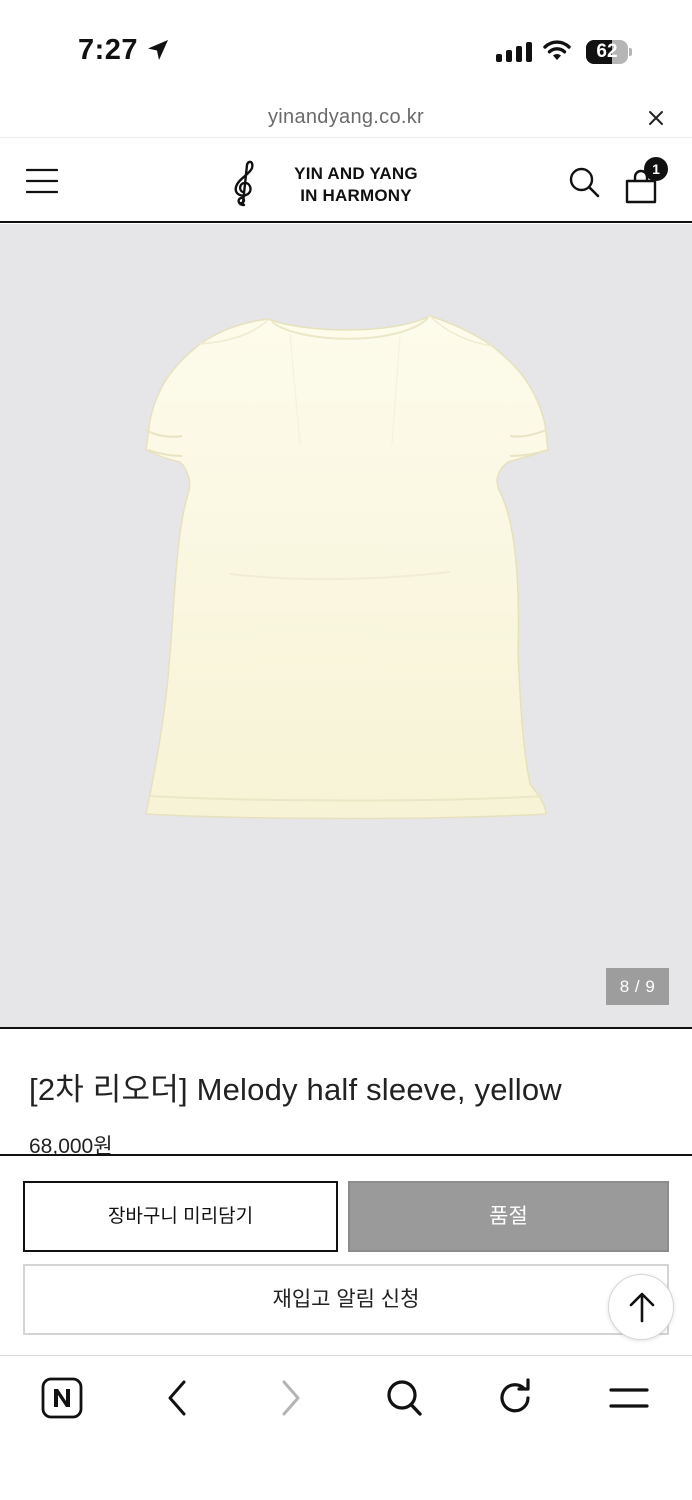 Image resolution: width=692 pixels, height=1500 pixels. What do you see at coordinates (295, 1089) in the screenshot?
I see `product-title: [2차 리오더] Melody half sleeve, yellow` at bounding box center [295, 1089].